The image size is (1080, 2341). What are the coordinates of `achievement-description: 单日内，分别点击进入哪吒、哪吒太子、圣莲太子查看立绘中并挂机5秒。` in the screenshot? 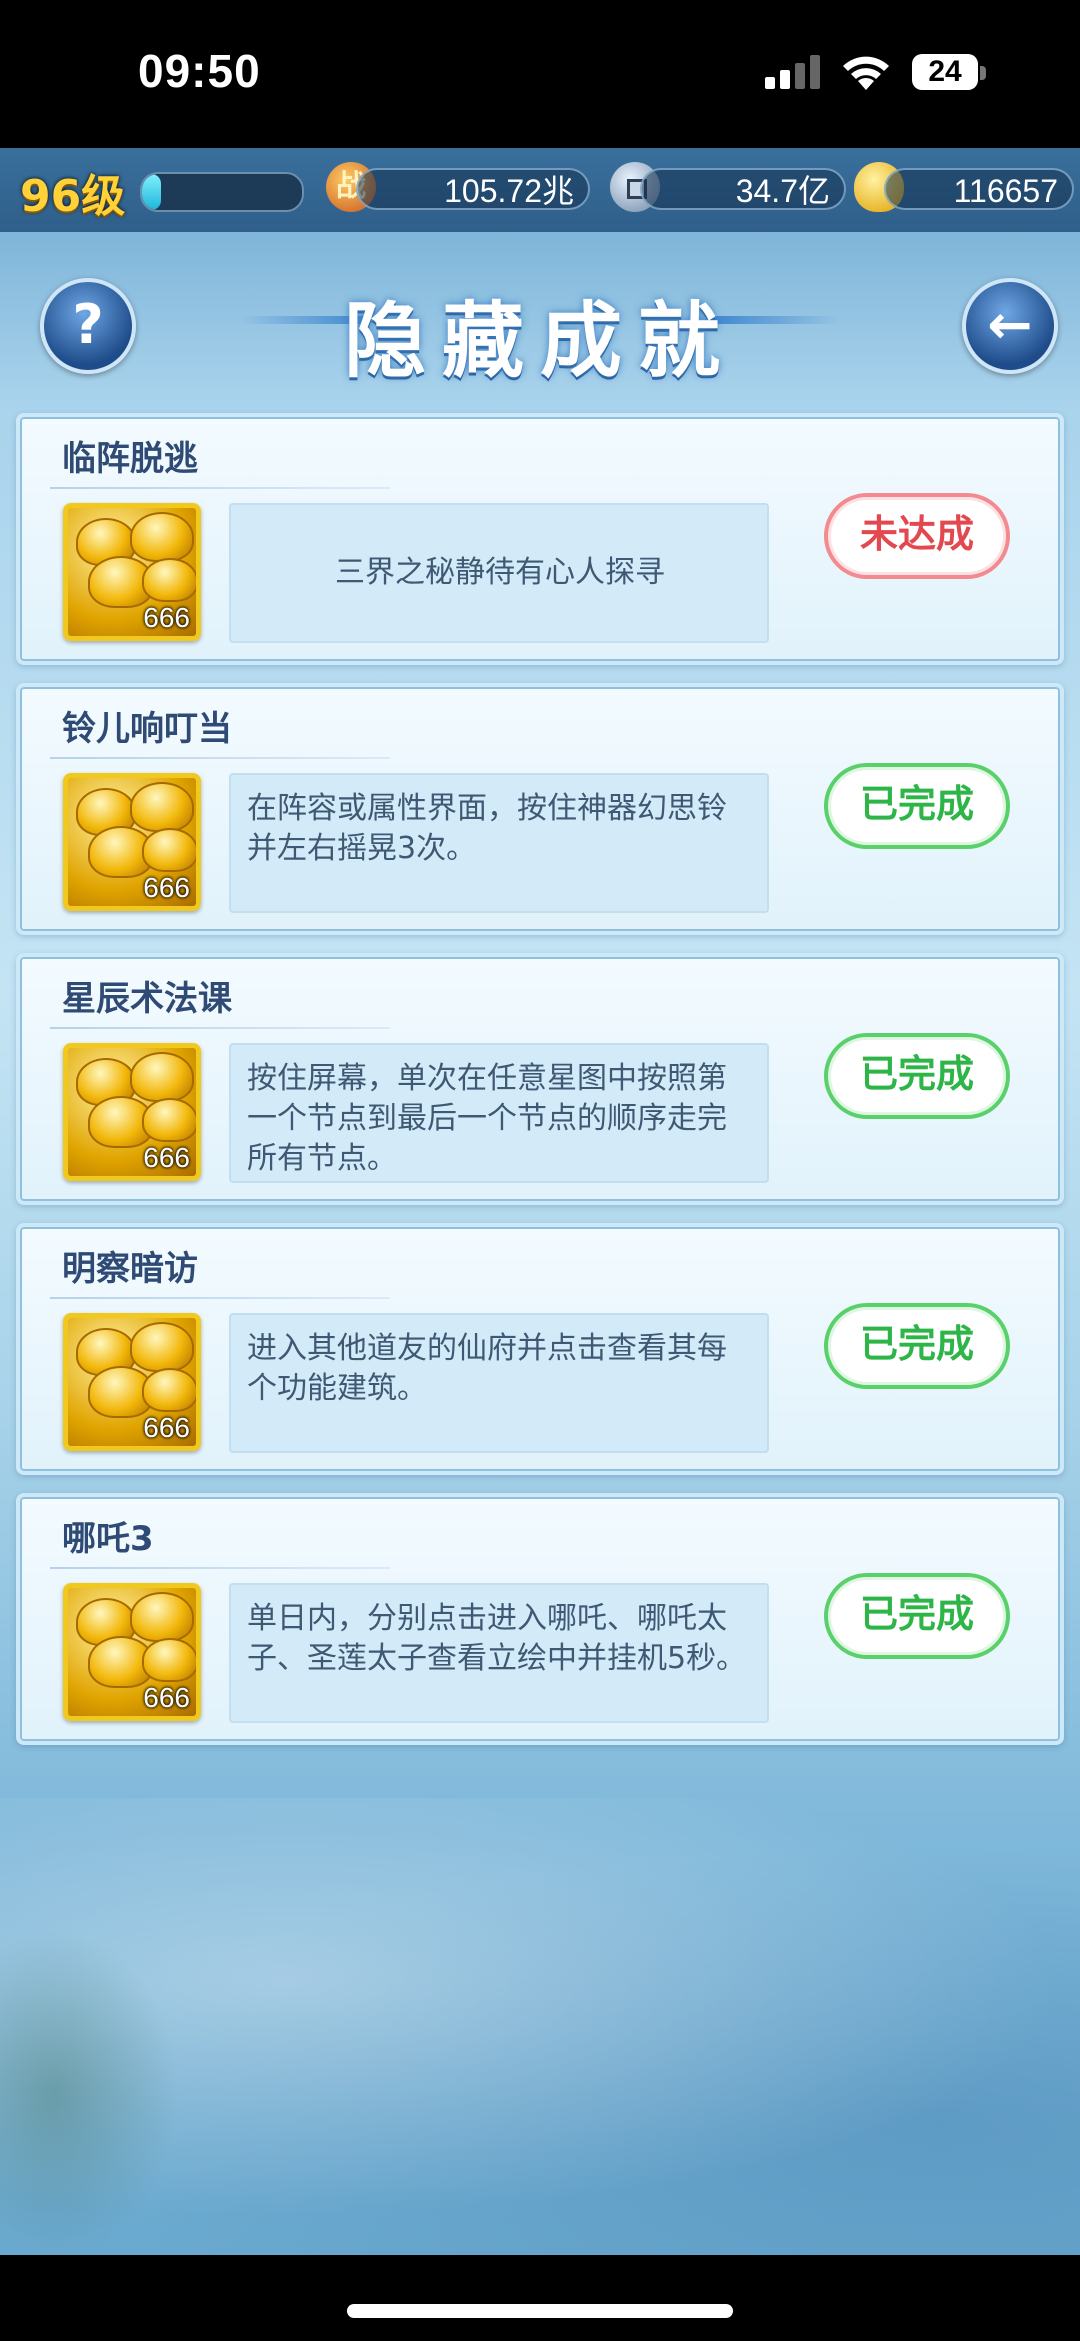 It's located at (499, 1653).